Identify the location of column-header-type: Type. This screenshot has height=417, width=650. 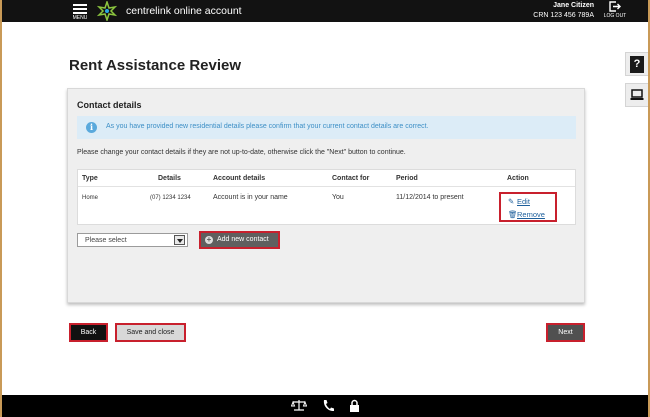
(90, 178).